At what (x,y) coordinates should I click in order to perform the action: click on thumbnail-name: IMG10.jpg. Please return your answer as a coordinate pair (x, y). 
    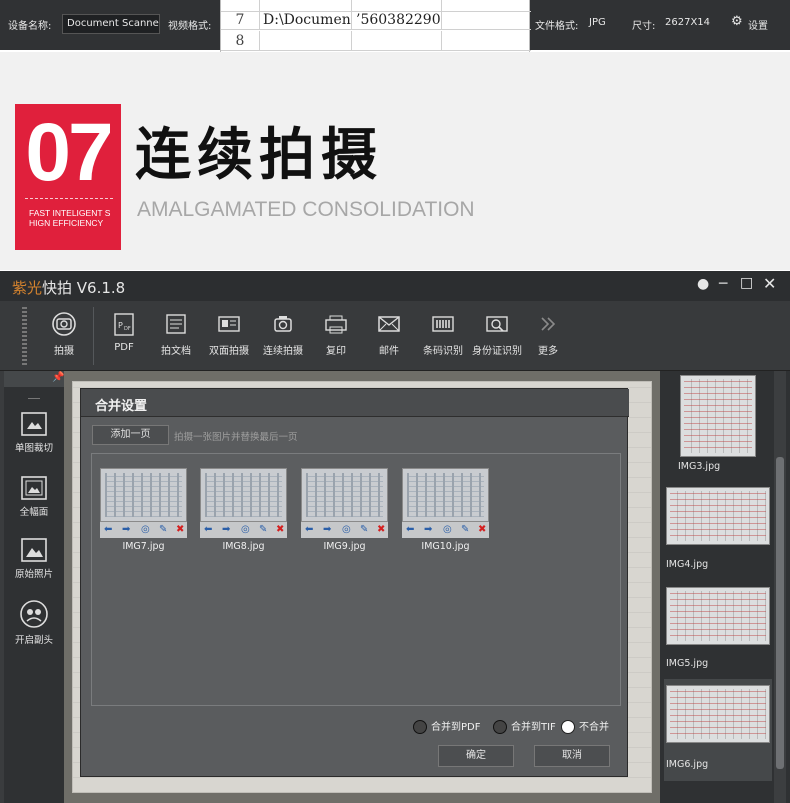
    Looking at the image, I should click on (445, 546).